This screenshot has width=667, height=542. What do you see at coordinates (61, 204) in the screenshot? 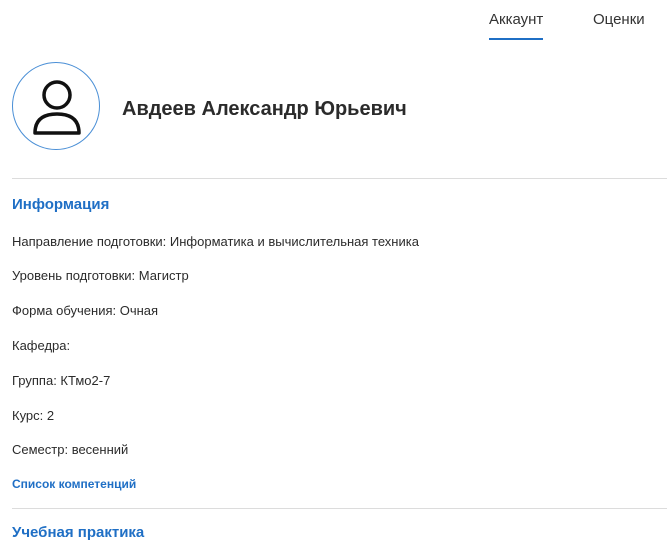
I see `section-title-information: Информация` at bounding box center [61, 204].